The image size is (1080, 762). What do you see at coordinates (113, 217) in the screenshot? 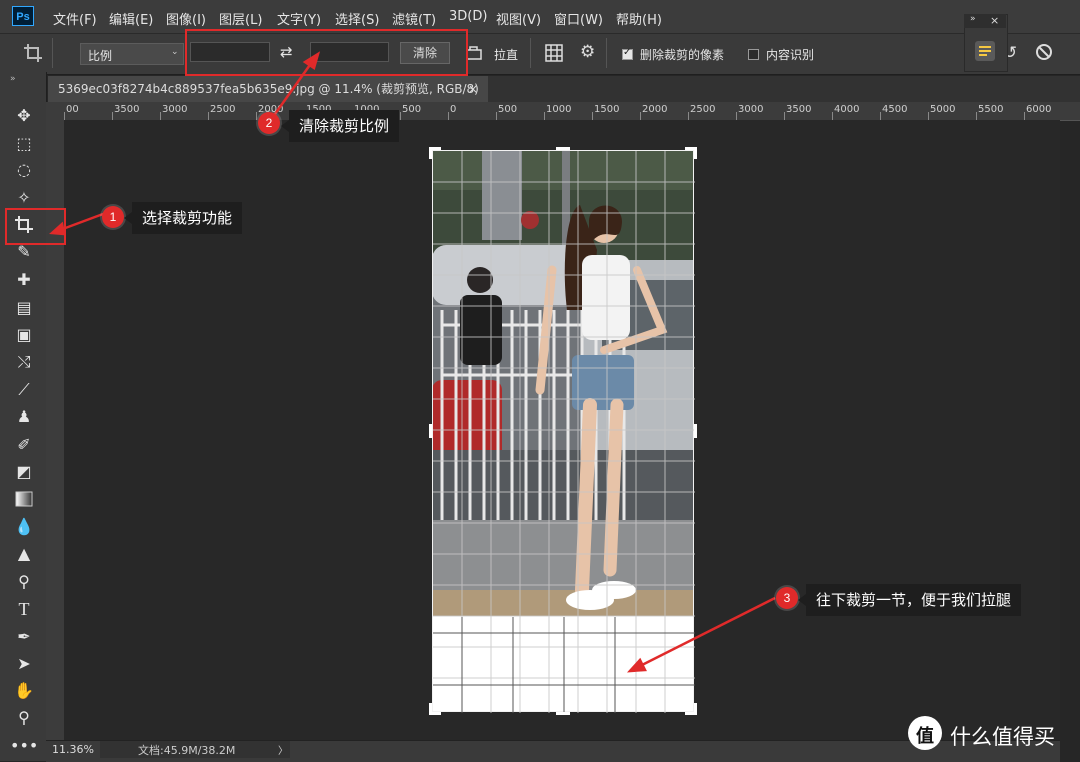
I see `step1-badge: 1` at bounding box center [113, 217].